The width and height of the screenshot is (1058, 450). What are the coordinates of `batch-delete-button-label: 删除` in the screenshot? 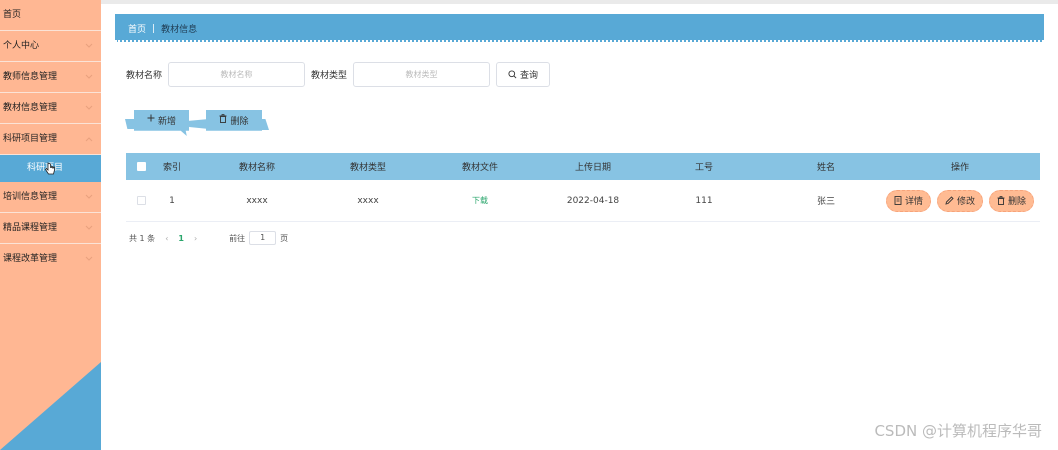 It's located at (239, 122).